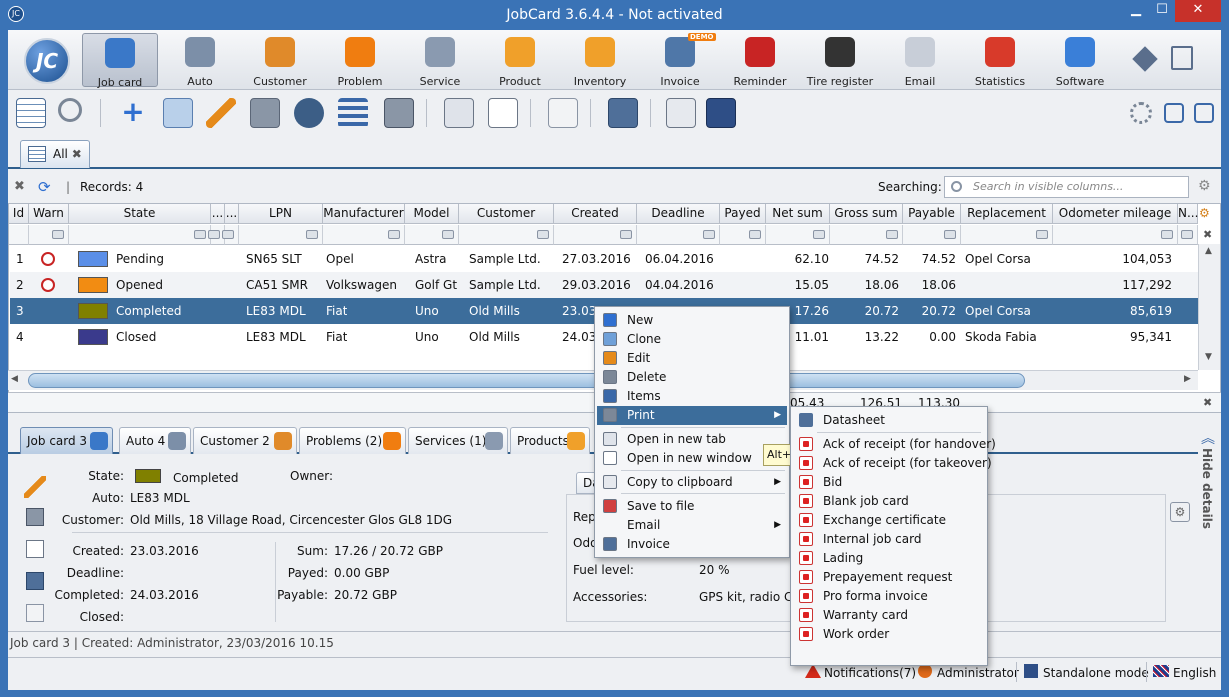 Image resolution: width=1229 pixels, height=697 pixels. What do you see at coordinates (889, 501) in the screenshot?
I see `print-option: Blank job card` at bounding box center [889, 501].